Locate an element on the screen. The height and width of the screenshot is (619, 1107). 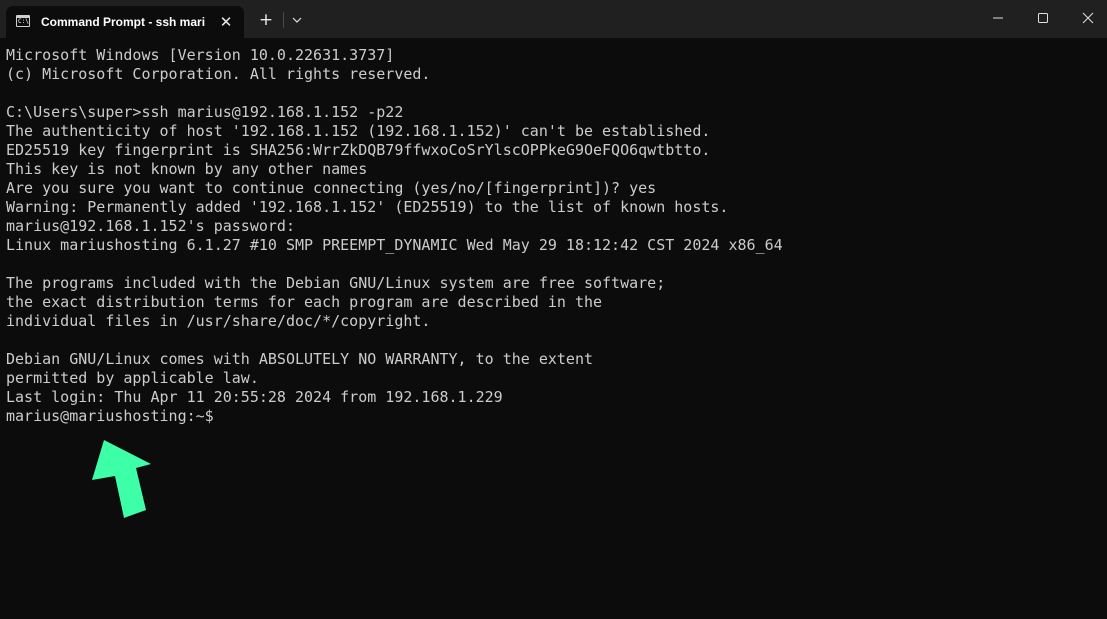
new-tab-button: + is located at coordinates (266, 20).